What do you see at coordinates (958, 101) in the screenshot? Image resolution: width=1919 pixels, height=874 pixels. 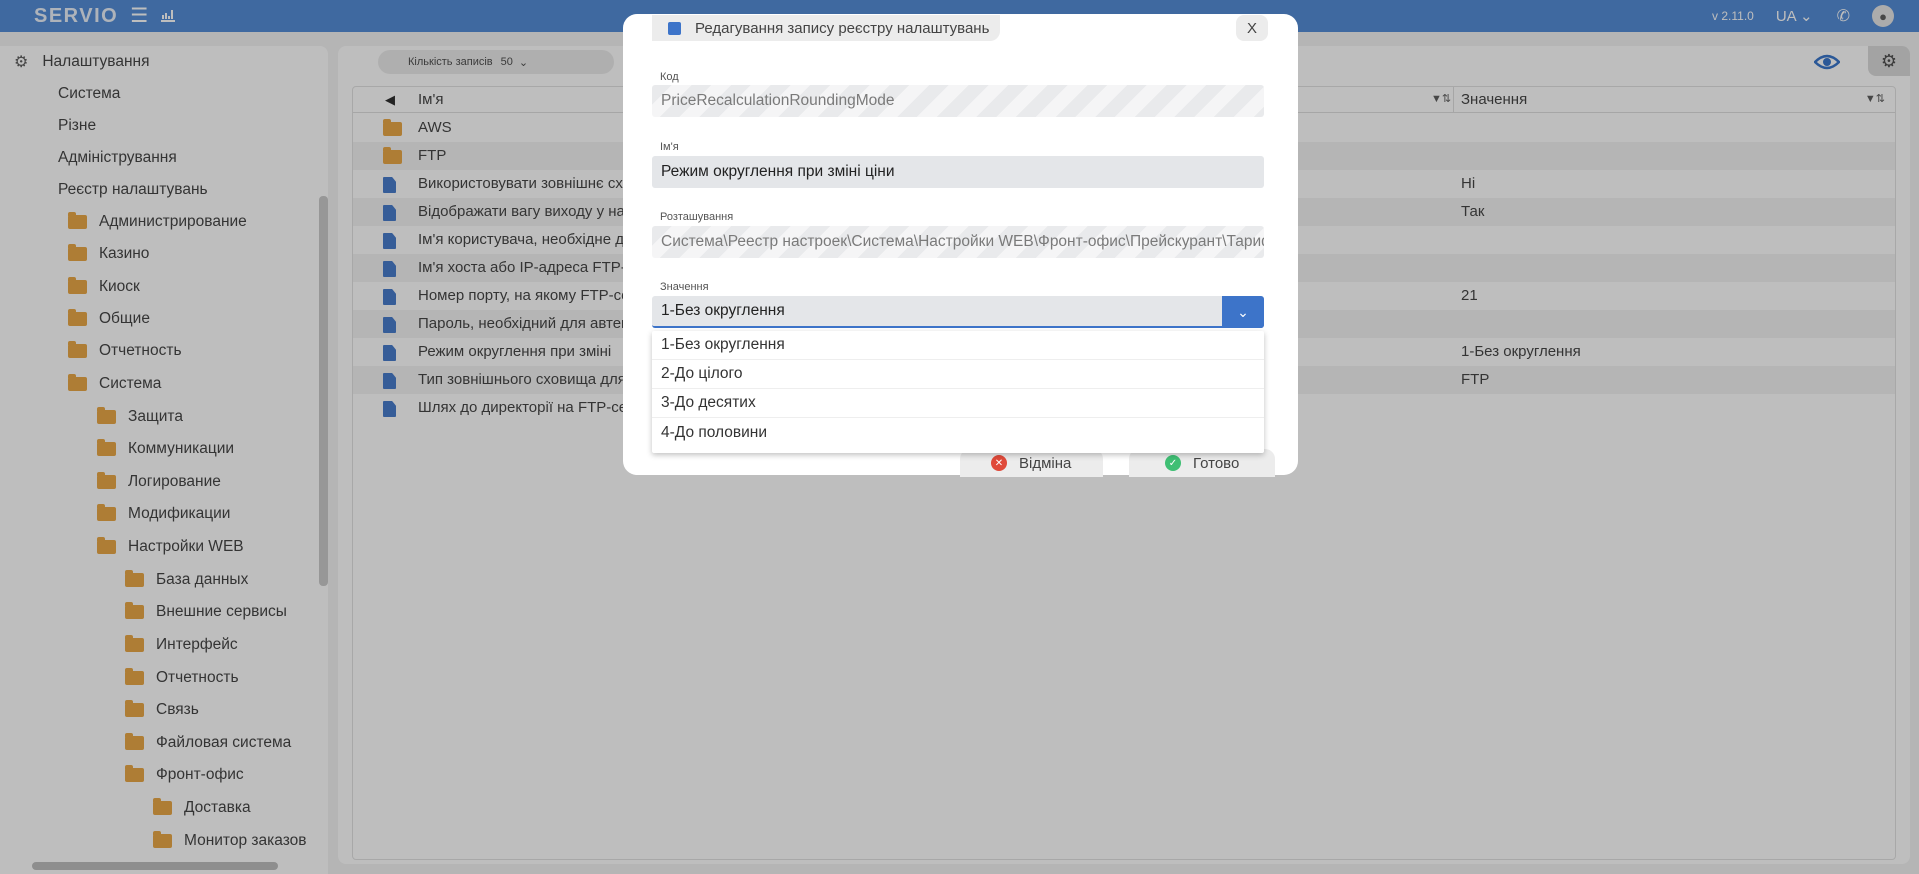 I see `code-field: PriceRecalculationRoundingMode` at bounding box center [958, 101].